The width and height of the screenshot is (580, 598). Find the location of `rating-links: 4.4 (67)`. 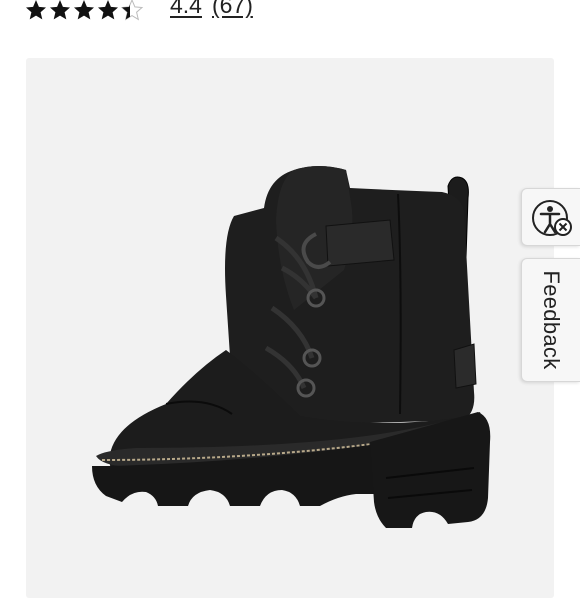

rating-links: 4.4 (67) is located at coordinates (211, 9).